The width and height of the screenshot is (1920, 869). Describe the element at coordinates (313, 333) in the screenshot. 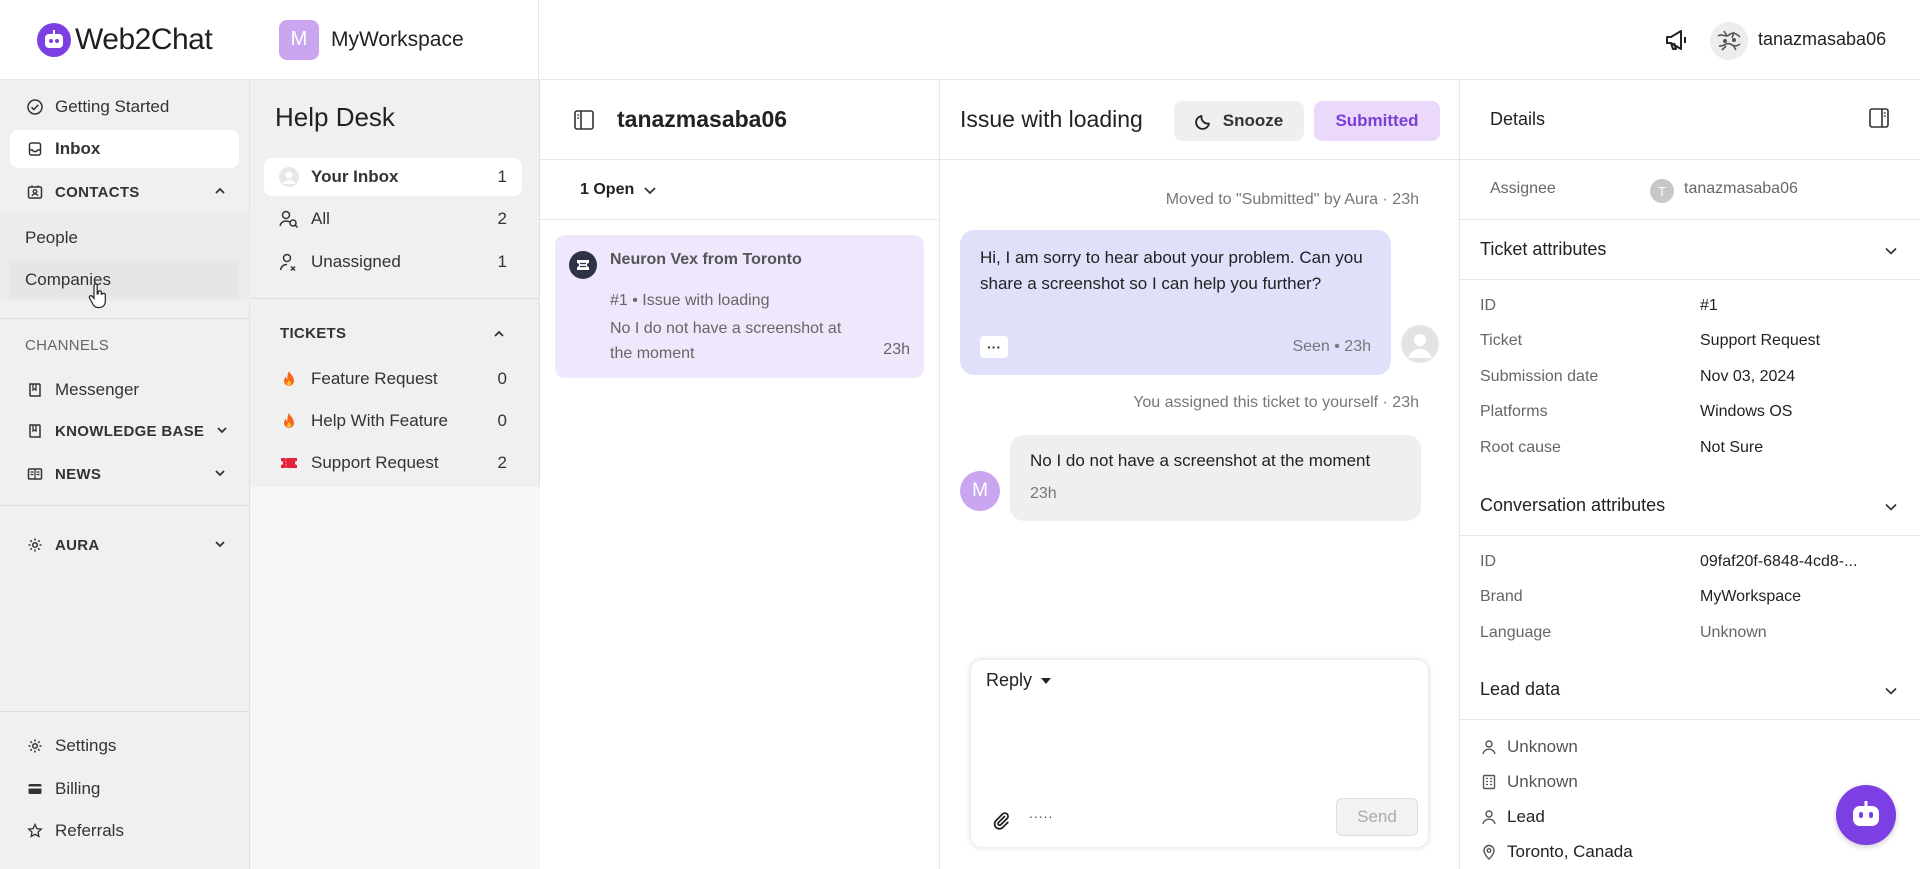

I see `tickets-section-header: TICKETS` at that location.